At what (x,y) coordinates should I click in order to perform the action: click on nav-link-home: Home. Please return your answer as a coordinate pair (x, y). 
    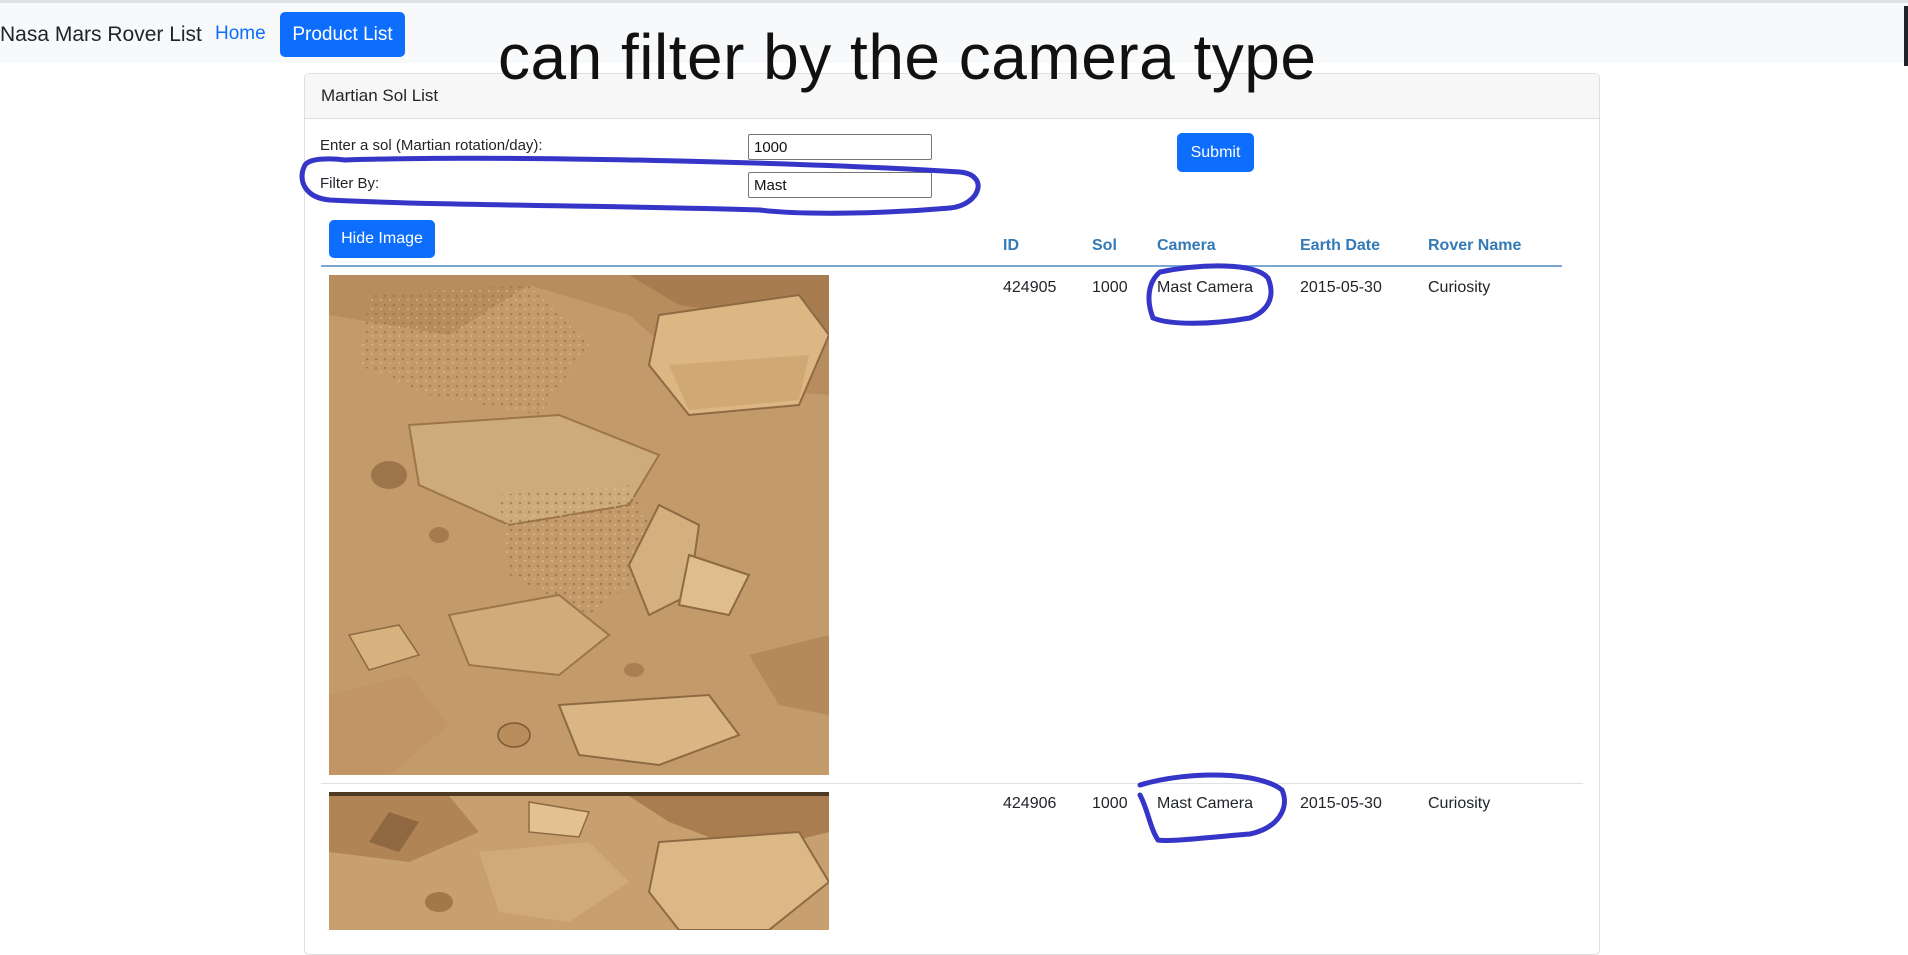
    Looking at the image, I should click on (240, 34).